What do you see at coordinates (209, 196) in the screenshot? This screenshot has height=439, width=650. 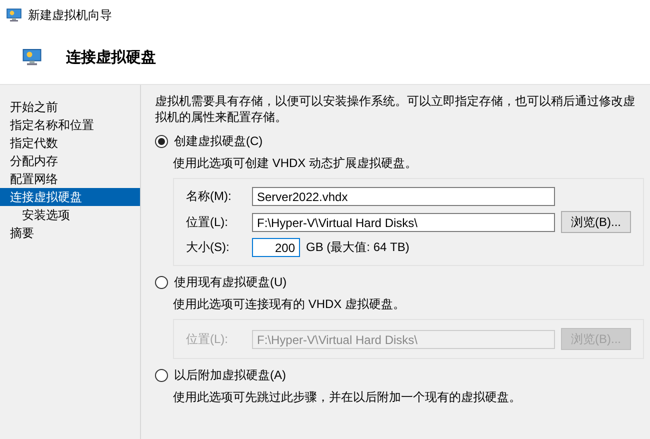 I see `field-label: 名称(M):` at bounding box center [209, 196].